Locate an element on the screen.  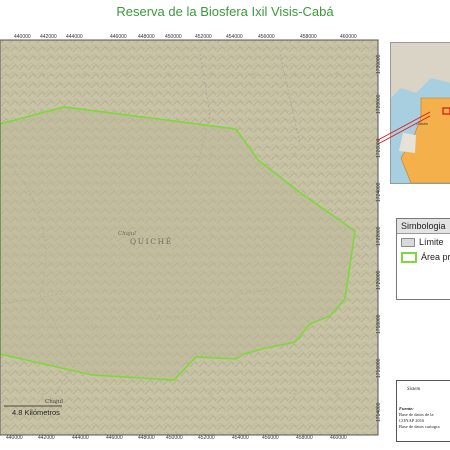
bottom-tick-label: 446000 is located at coordinates (114, 438).